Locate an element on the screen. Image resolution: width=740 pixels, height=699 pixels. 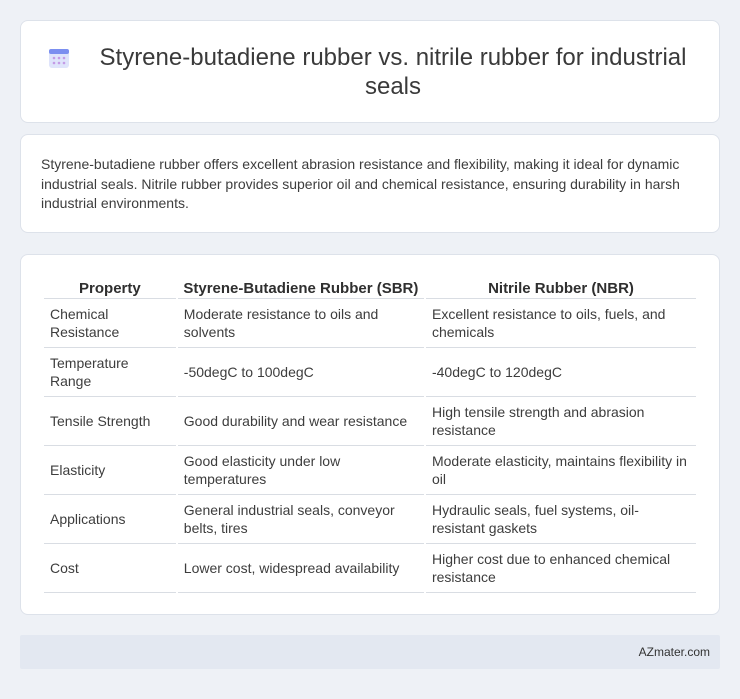
header-sbr: Styrene-Butadiene Rubber (SBR) is located at coordinates (300, 287).